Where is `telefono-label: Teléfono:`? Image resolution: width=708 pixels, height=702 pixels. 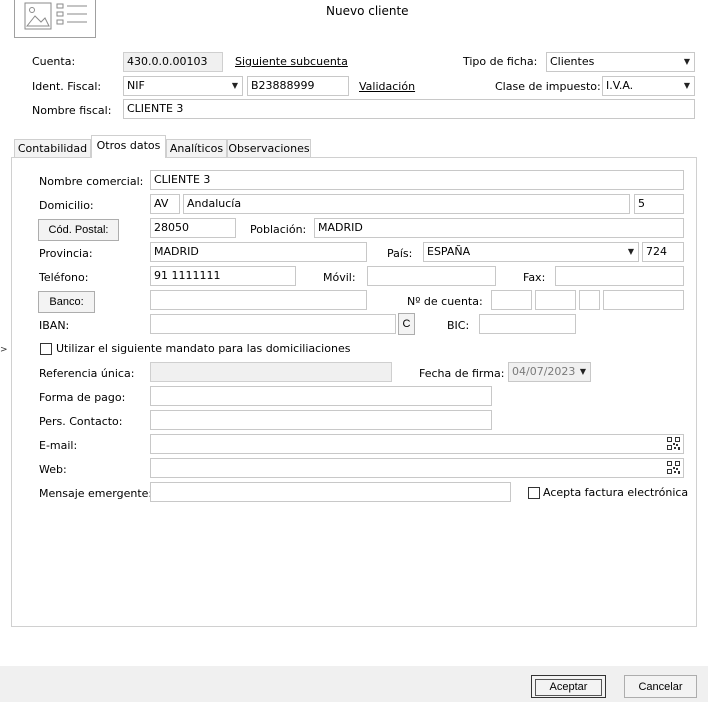
telefono-label: Teléfono: is located at coordinates (64, 277).